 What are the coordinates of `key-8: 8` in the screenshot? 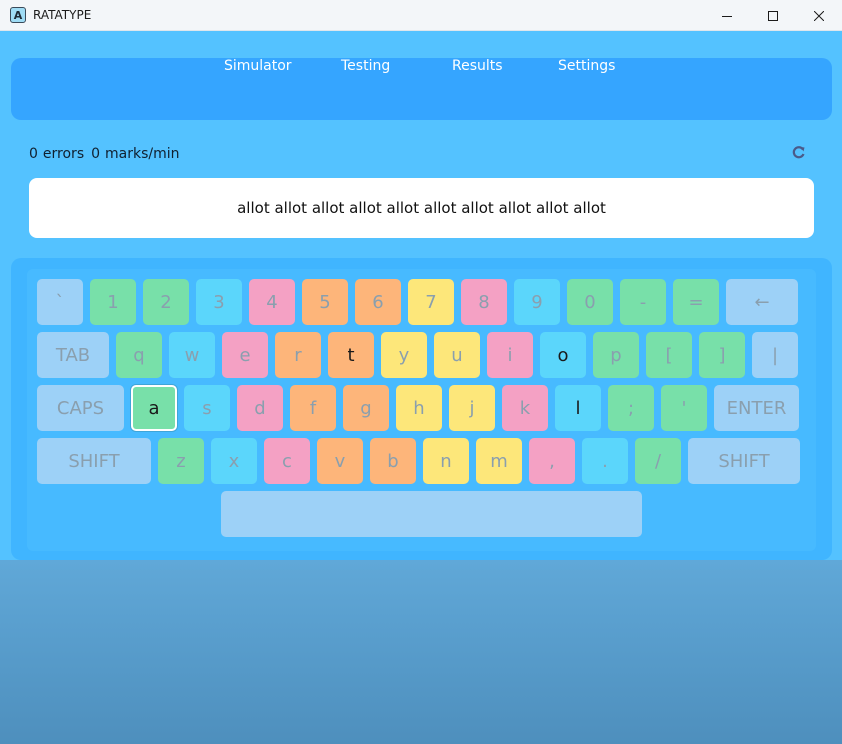 It's located at (484, 302).